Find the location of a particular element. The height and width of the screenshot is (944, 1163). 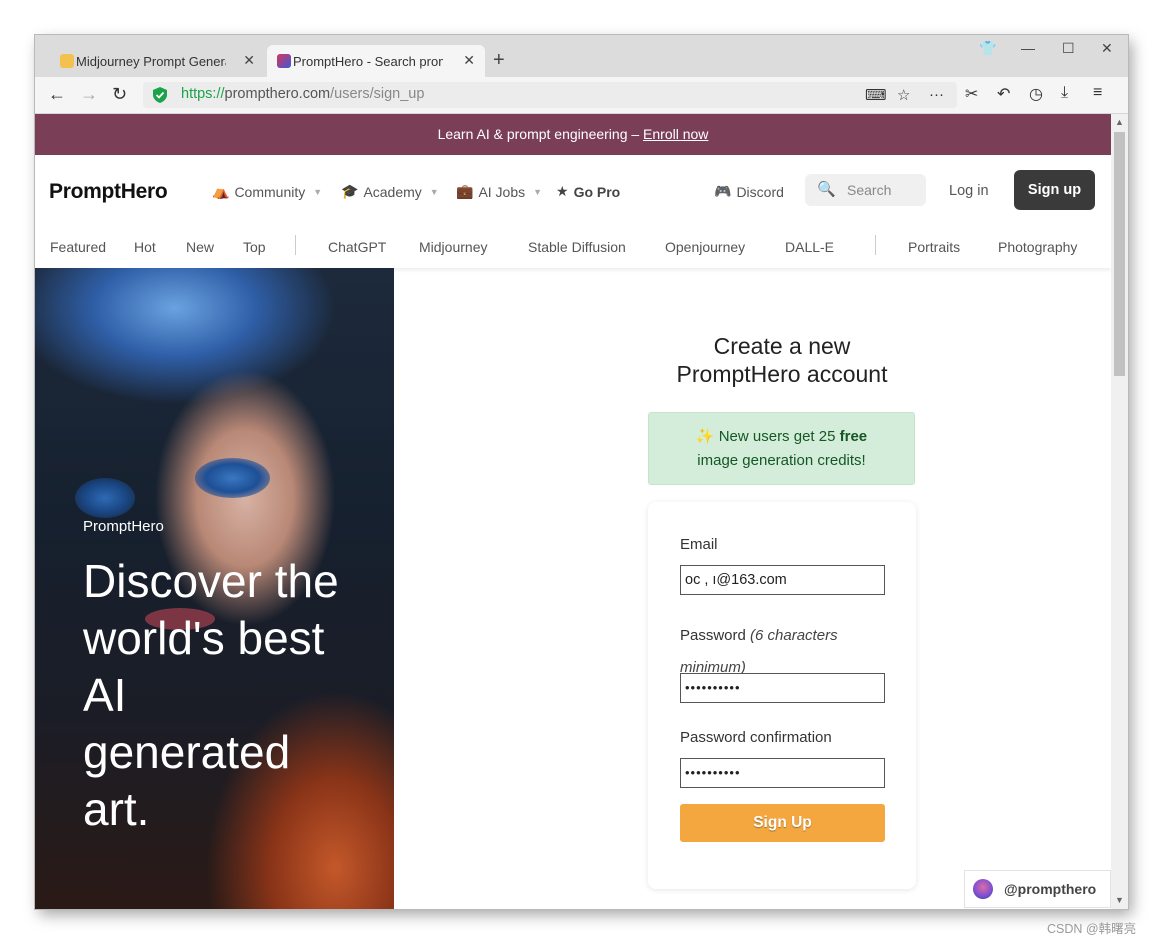

password-confirmation-field: •••••••••• is located at coordinates (782, 773).